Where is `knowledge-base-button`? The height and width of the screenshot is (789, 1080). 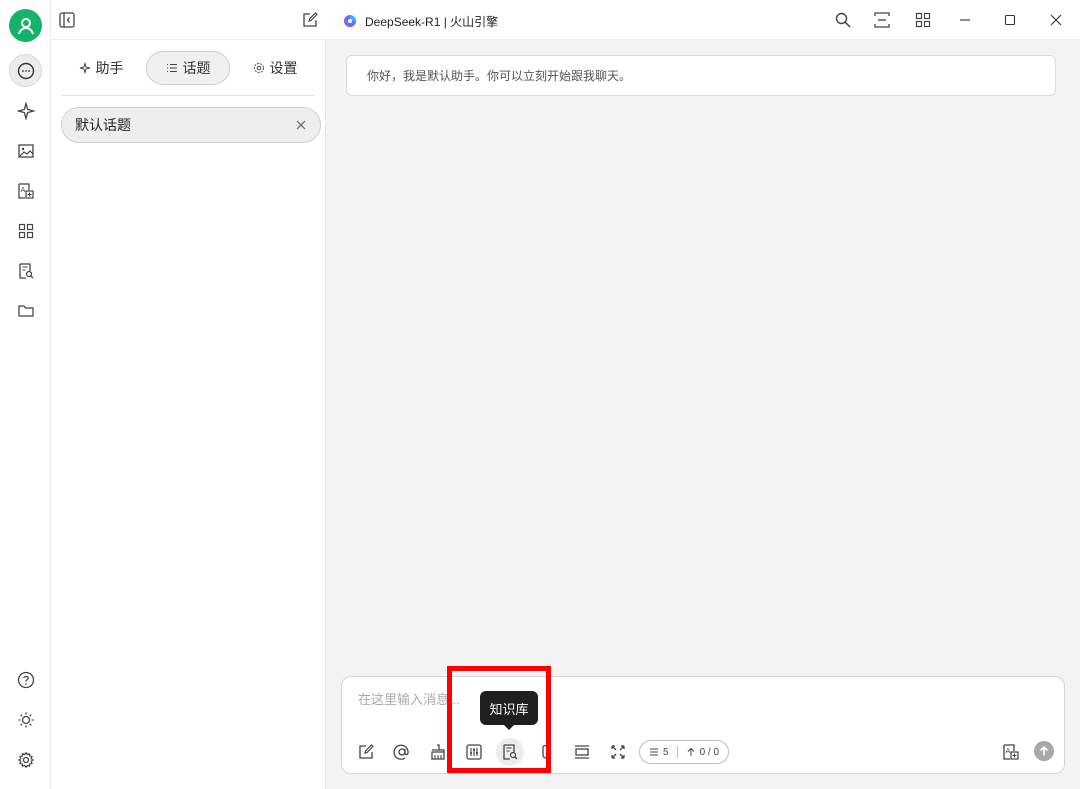 knowledge-base-button is located at coordinates (510, 752).